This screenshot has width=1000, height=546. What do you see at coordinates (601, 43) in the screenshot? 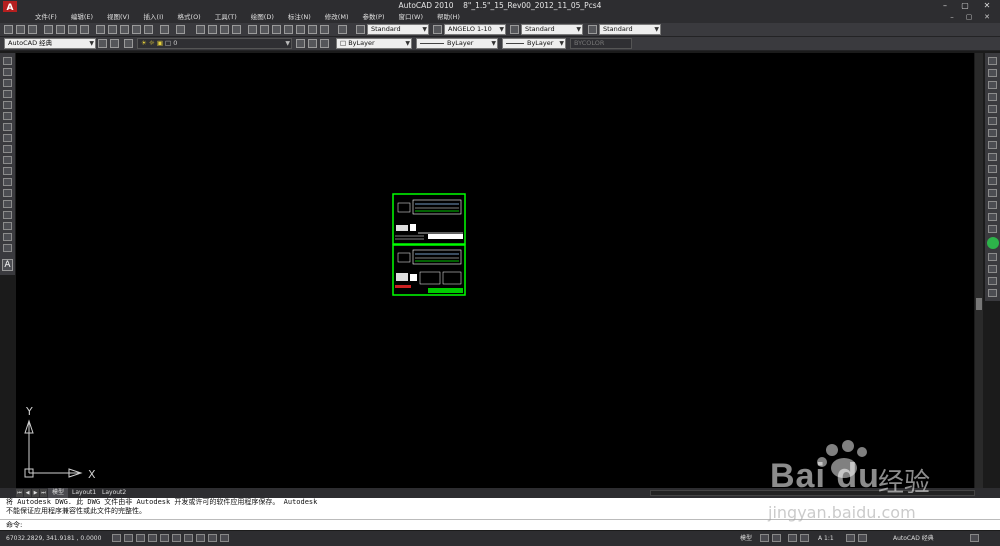
I see `plot-style-select: BYCOLOR` at bounding box center [601, 43].